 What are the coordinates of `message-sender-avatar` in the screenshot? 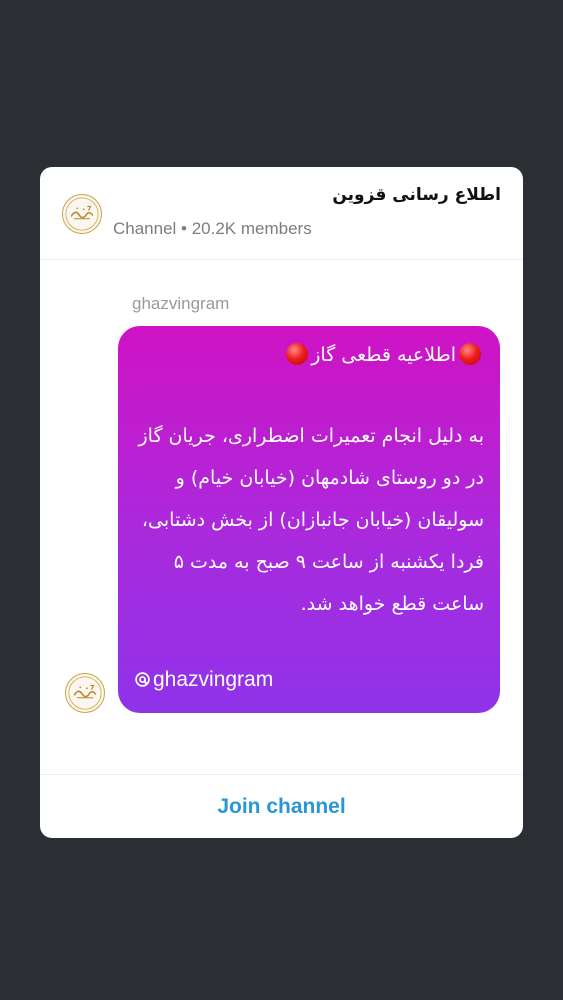 It's located at (85, 693).